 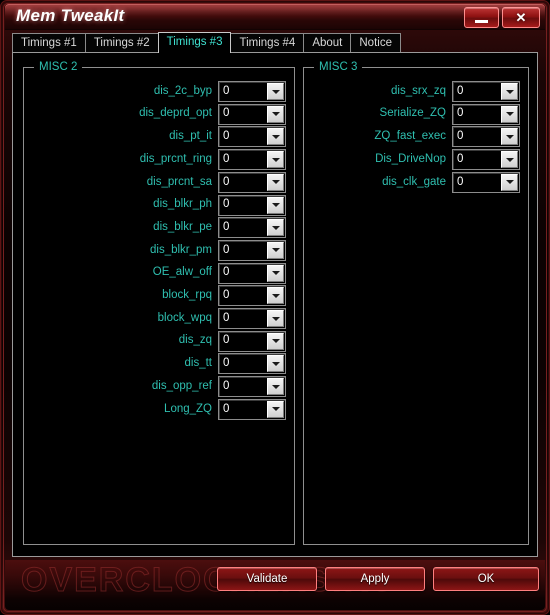 What do you see at coordinates (252, 341) in the screenshot?
I see `combobox-dis-zq: 0` at bounding box center [252, 341].